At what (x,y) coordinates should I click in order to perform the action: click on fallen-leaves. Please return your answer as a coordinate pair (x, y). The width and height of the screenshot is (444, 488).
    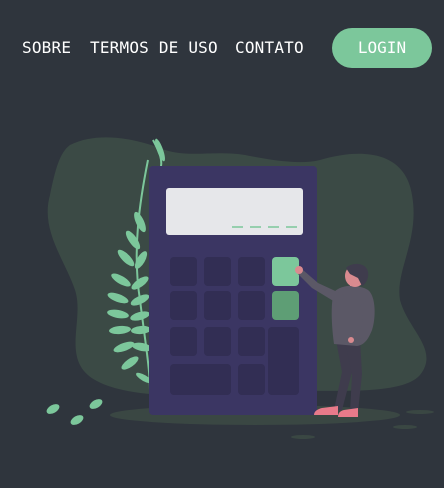
    Looking at the image, I should click on (74, 412).